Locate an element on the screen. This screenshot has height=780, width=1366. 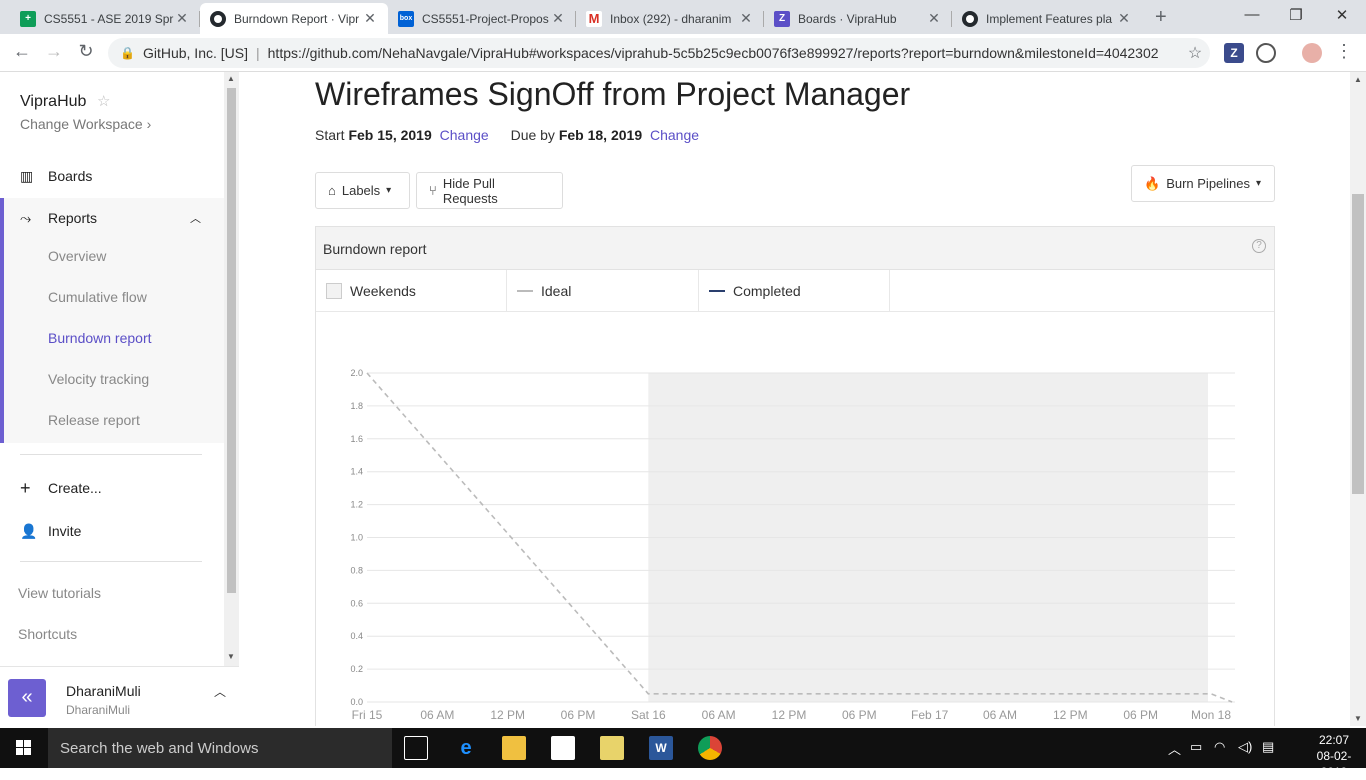
legend-weekends: Weekends is located at coordinates (411, 291).